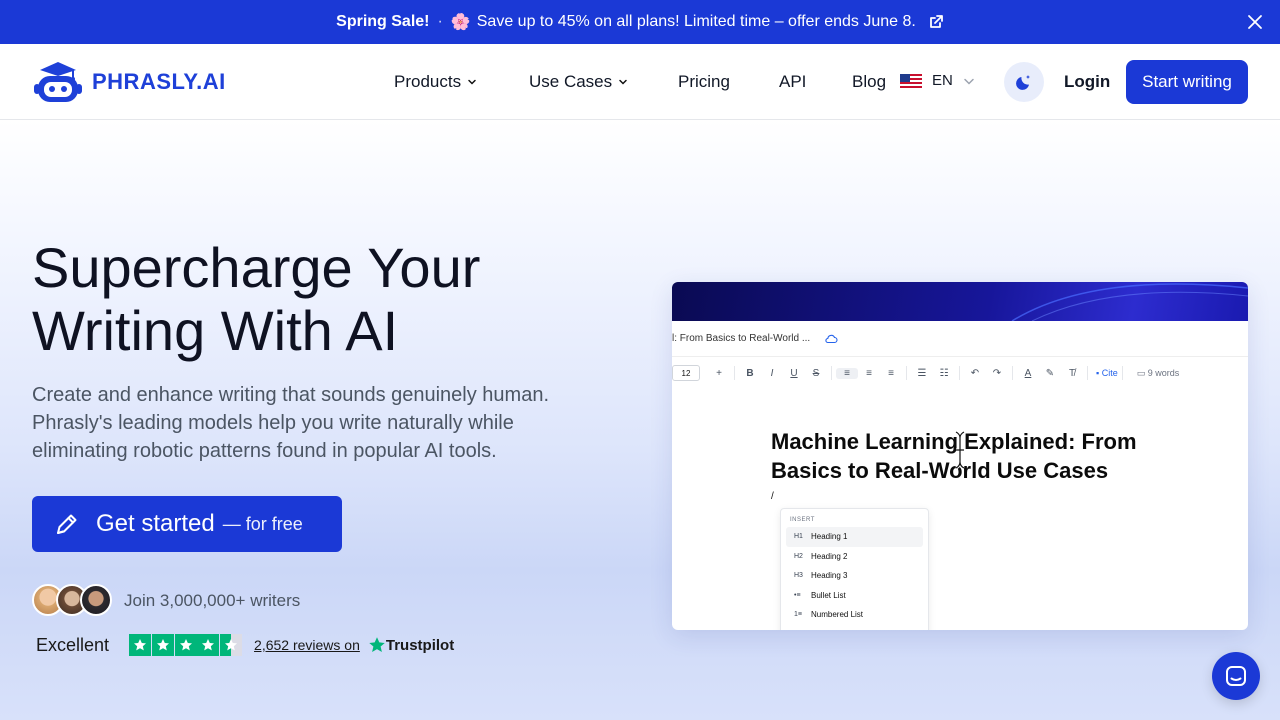  What do you see at coordinates (155, 523) in the screenshot?
I see `cta-main-label: Get started` at bounding box center [155, 523].